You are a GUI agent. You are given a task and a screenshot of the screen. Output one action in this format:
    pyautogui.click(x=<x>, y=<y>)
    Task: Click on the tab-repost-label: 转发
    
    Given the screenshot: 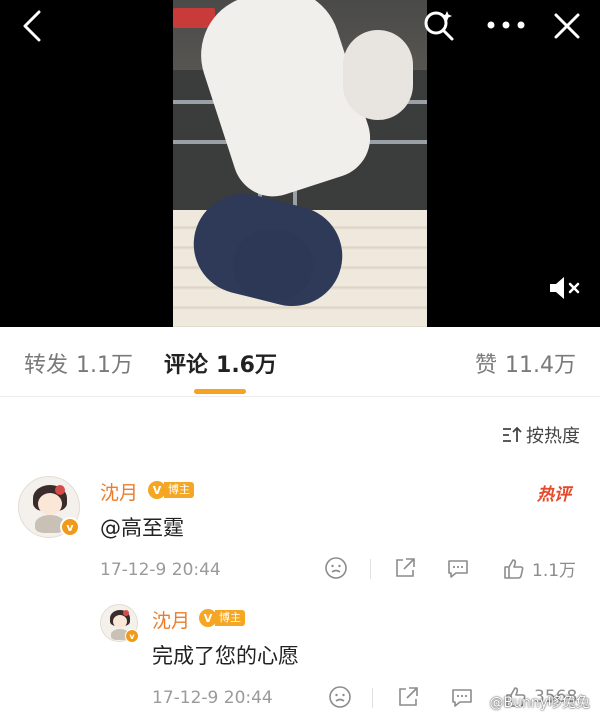 What is the action you would take?
    pyautogui.click(x=46, y=365)
    